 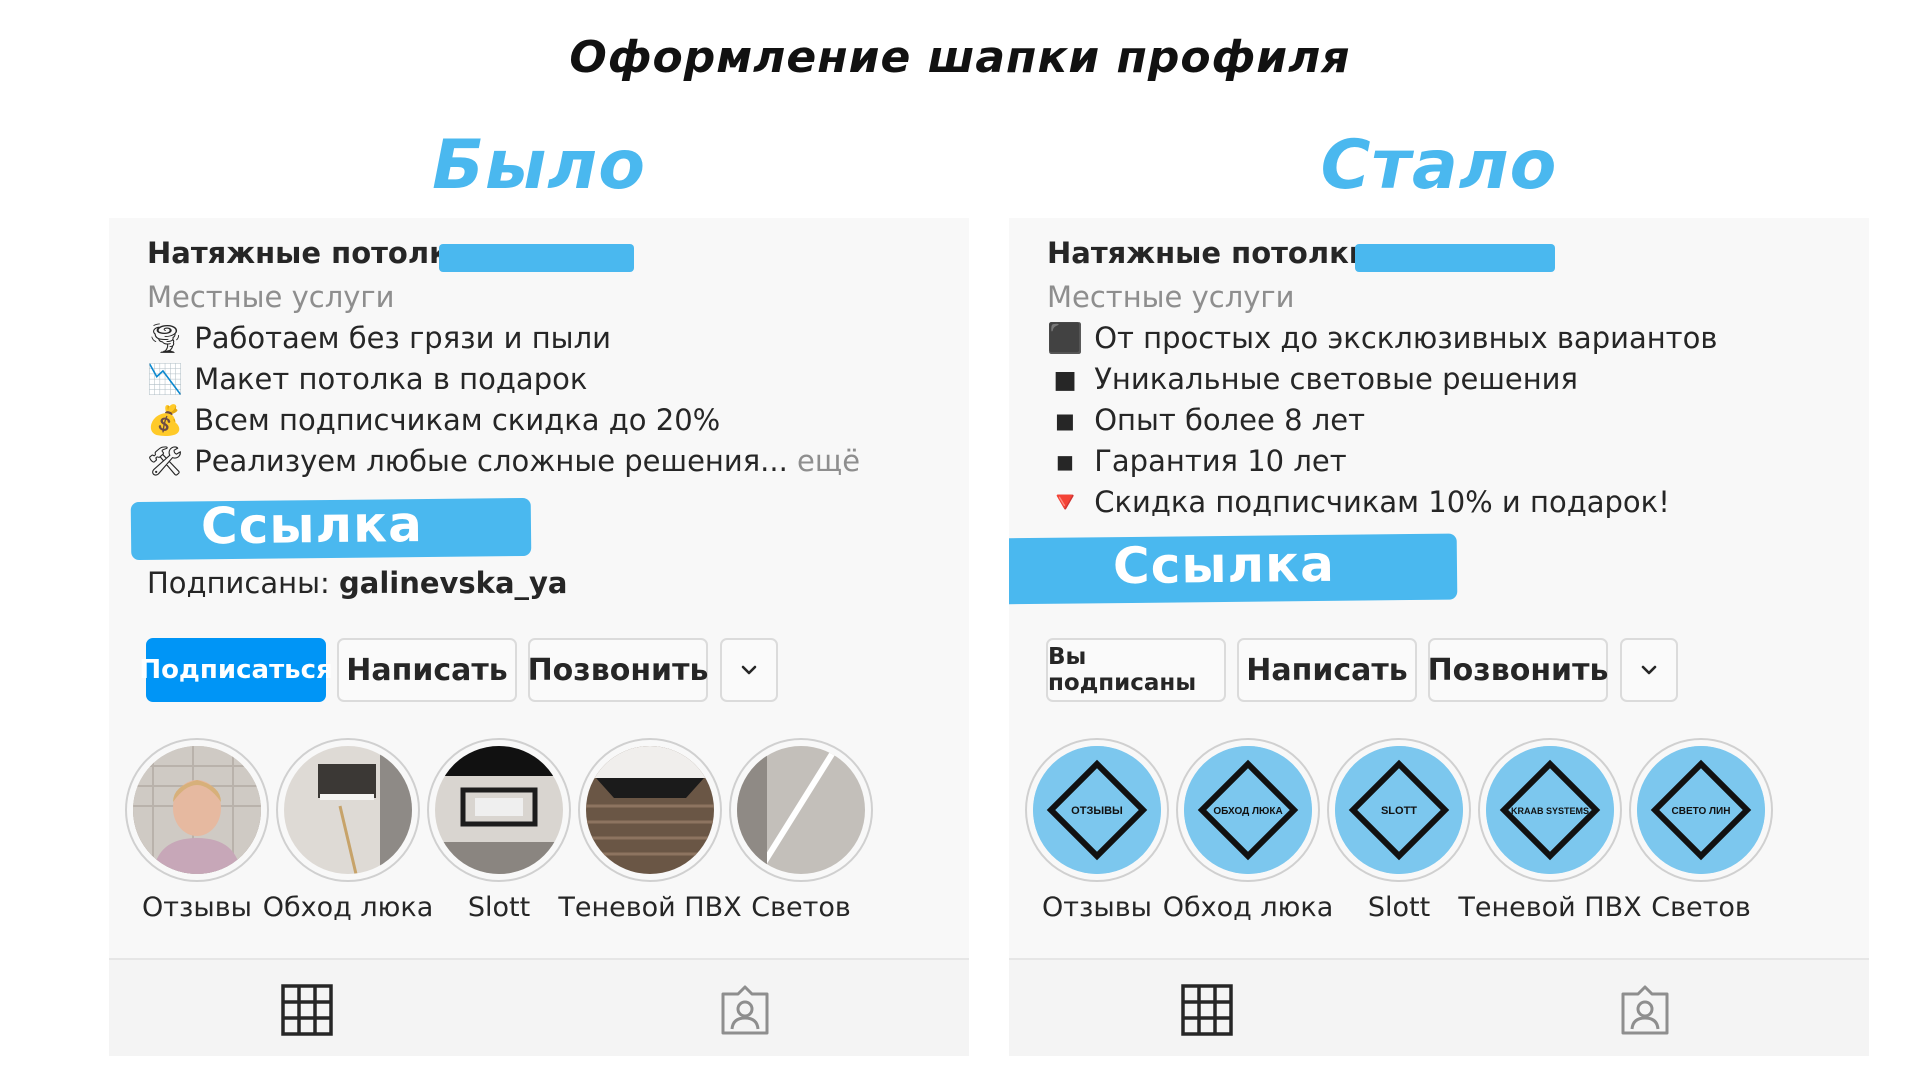 What do you see at coordinates (165, 420) in the screenshot?
I see `money-bag-icon: 💰` at bounding box center [165, 420].